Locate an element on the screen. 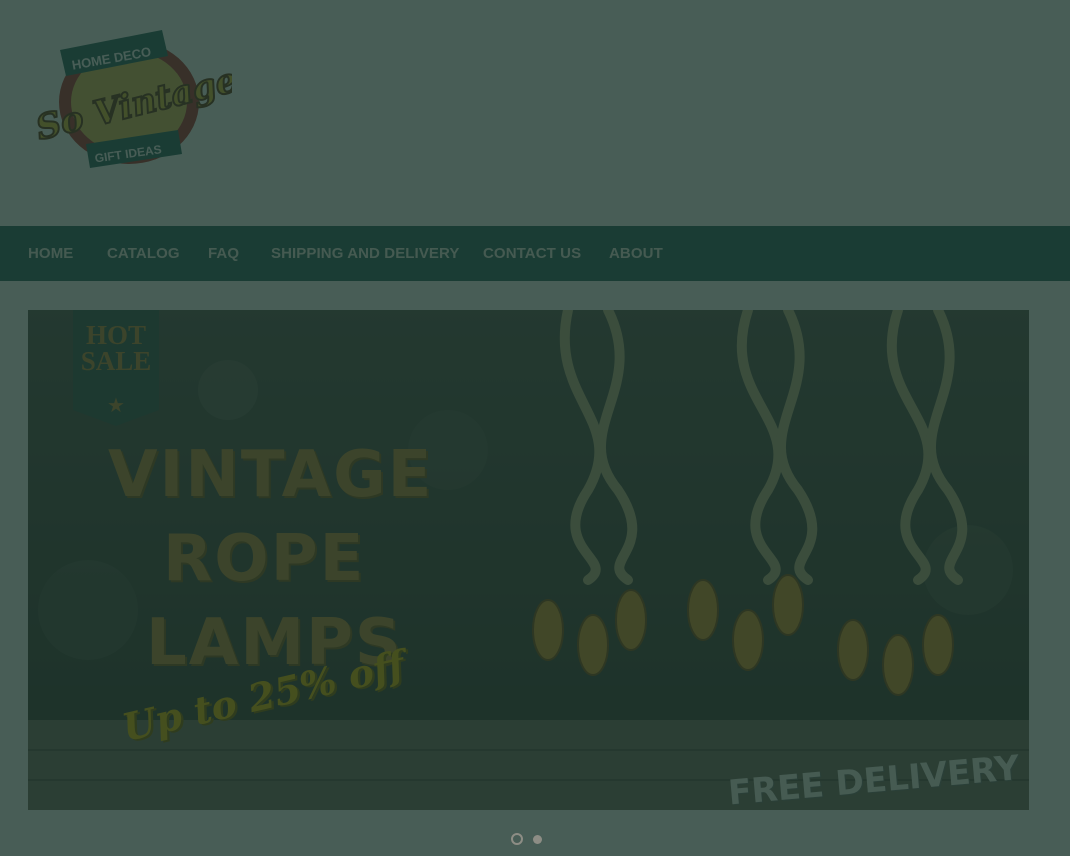 The width and height of the screenshot is (1070, 856). badge-line-hot: HOT is located at coordinates (115, 335).